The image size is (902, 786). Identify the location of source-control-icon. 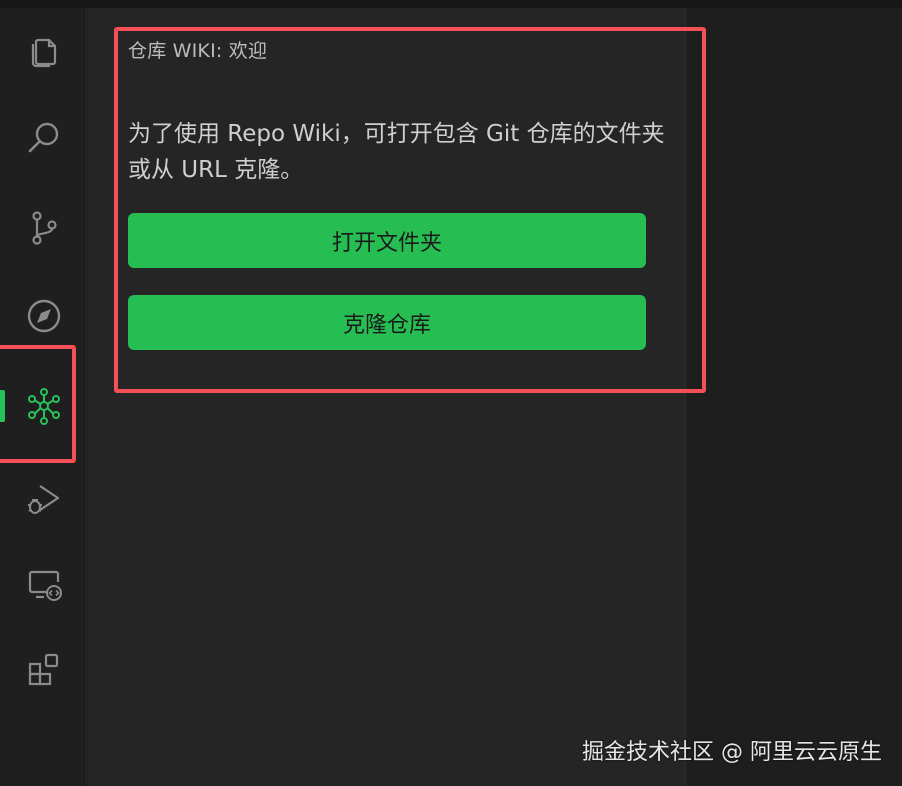
(44, 228).